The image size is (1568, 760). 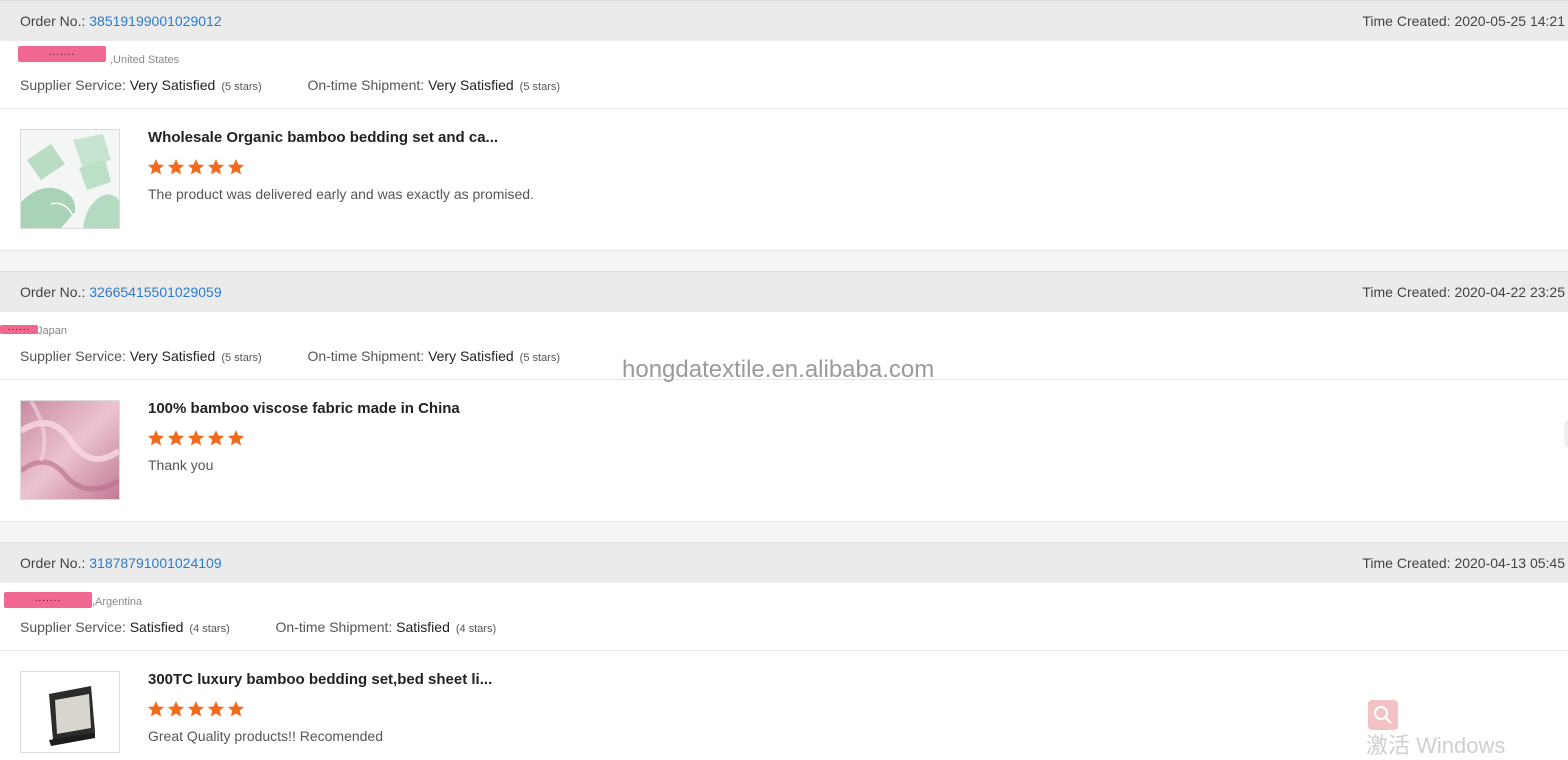 I want to click on order-number-link: 32665415501029059, so click(x=155, y=292).